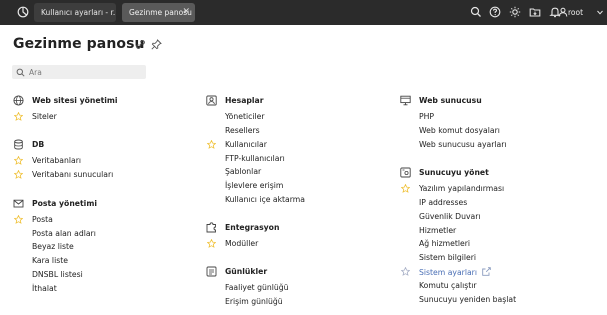  What do you see at coordinates (575, 12) in the screenshot?
I see `user-name: root` at bounding box center [575, 12].